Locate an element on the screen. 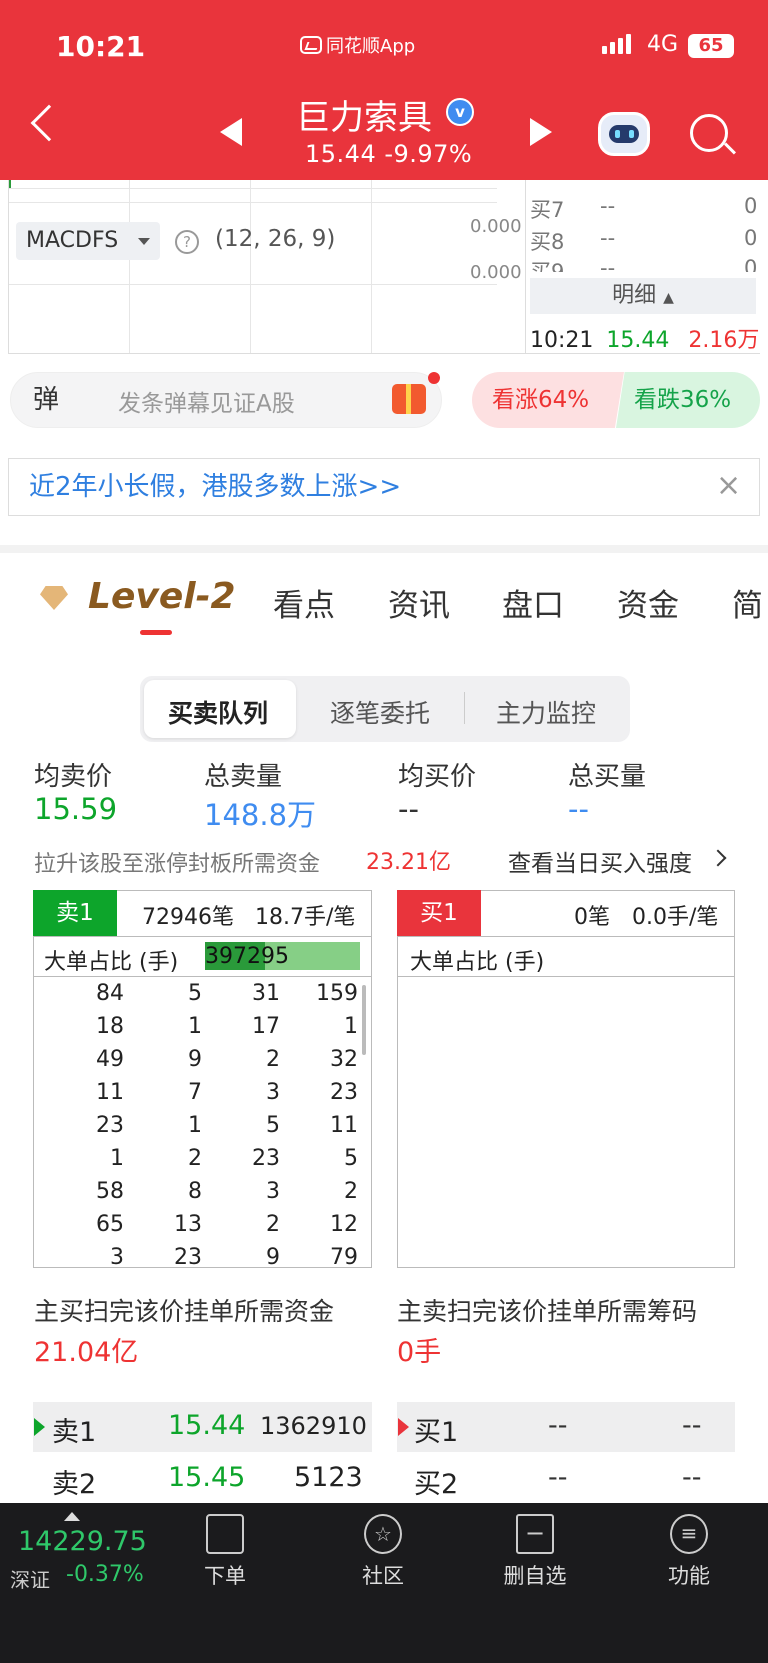 Image resolution: width=768 pixels, height=1663 pixels. queue-cell: 17 is located at coordinates (266, 1026).